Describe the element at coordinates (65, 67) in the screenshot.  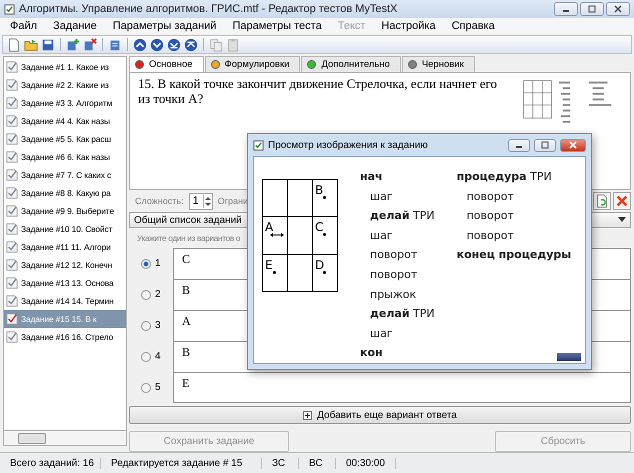
I see `task-item: Задание #1 1. Какое из` at that location.